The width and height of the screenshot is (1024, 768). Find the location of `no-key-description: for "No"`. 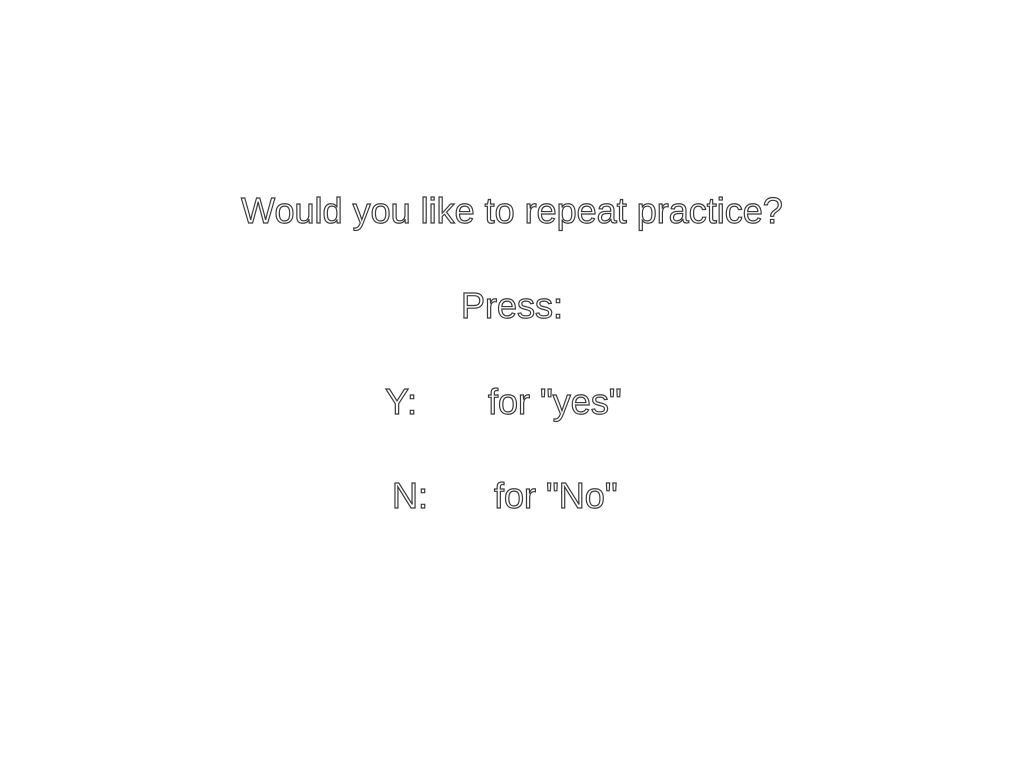

no-key-description: for "No" is located at coordinates (555, 495).